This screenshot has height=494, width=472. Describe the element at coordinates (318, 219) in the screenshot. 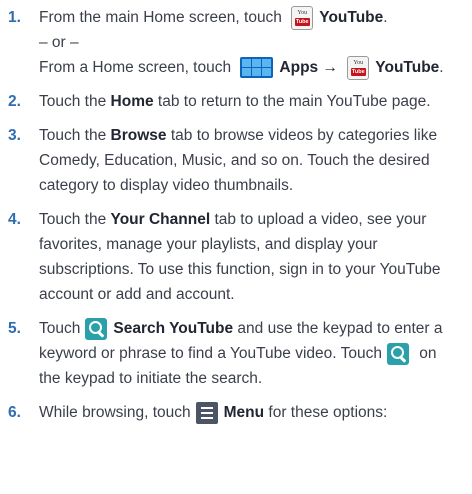

I see `step-text: tab to upload a video, see your` at that location.